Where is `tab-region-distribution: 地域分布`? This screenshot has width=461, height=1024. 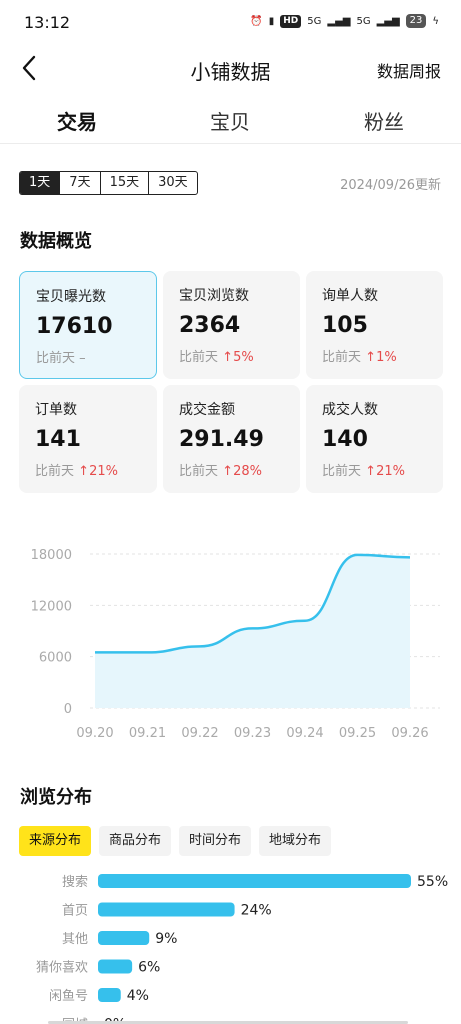
tab-region-distribution: 地域分布 is located at coordinates (295, 841).